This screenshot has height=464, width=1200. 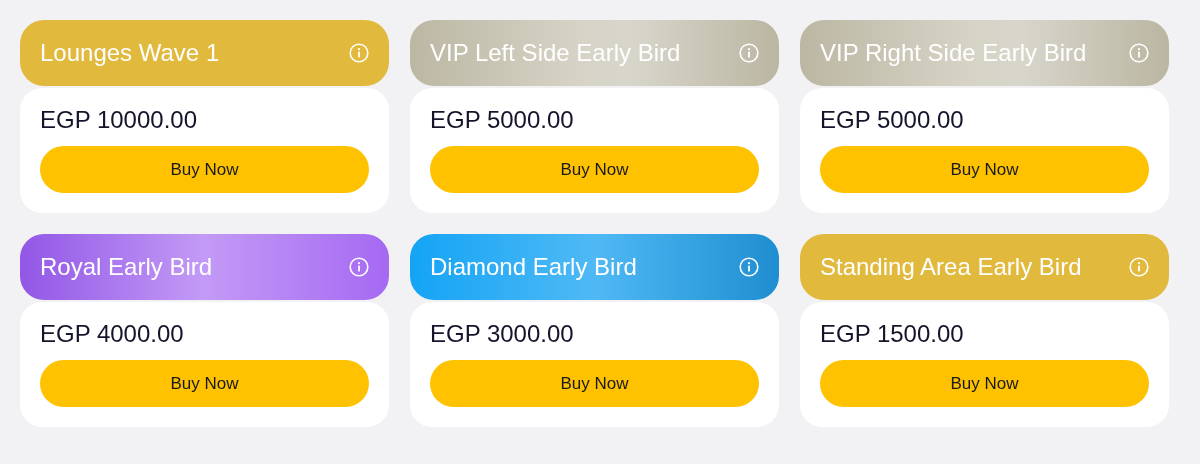 I want to click on ticket-name: Diamond Early Bird, so click(x=533, y=267).